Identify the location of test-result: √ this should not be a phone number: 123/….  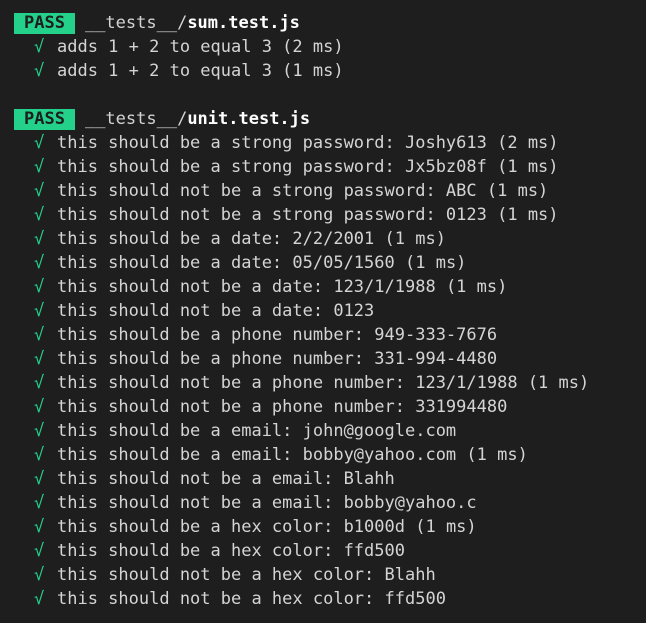
(323, 383).